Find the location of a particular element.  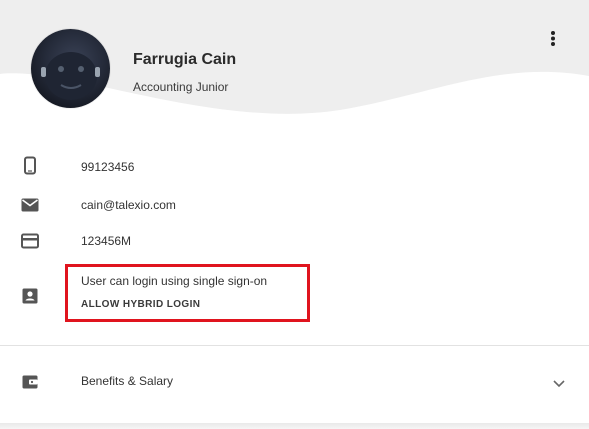

phone-row: 99123456 is located at coordinates (294, 168).